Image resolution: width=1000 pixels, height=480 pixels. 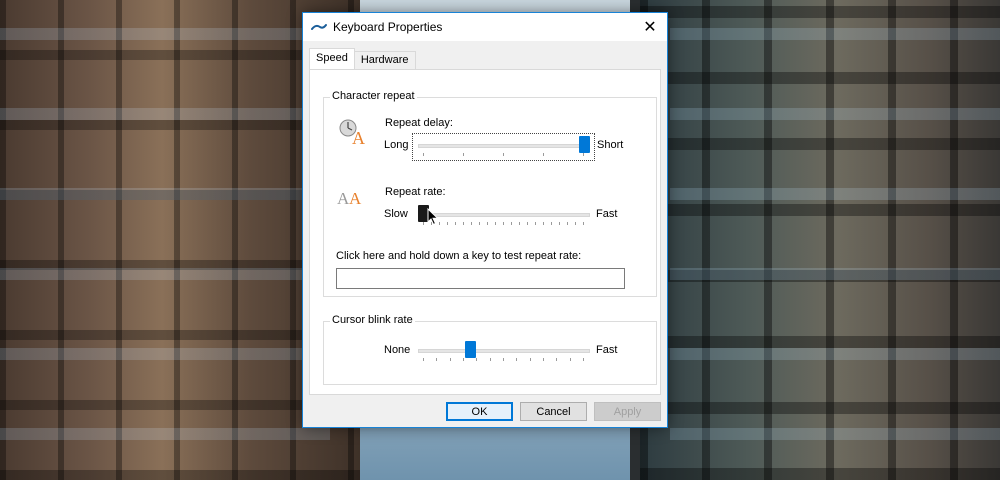 I want to click on repeat-rate-track, so click(x=504, y=215).